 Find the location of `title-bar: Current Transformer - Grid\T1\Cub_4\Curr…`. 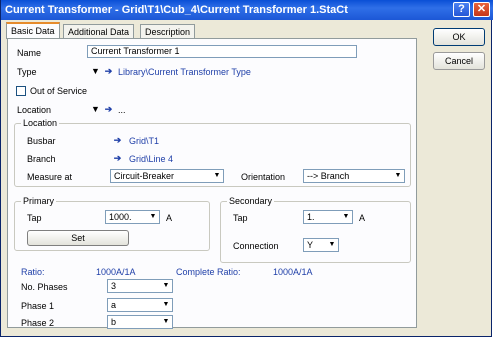

title-bar: Current Transformer - Grid\T1\Cub_4\Curr… is located at coordinates (247, 10).